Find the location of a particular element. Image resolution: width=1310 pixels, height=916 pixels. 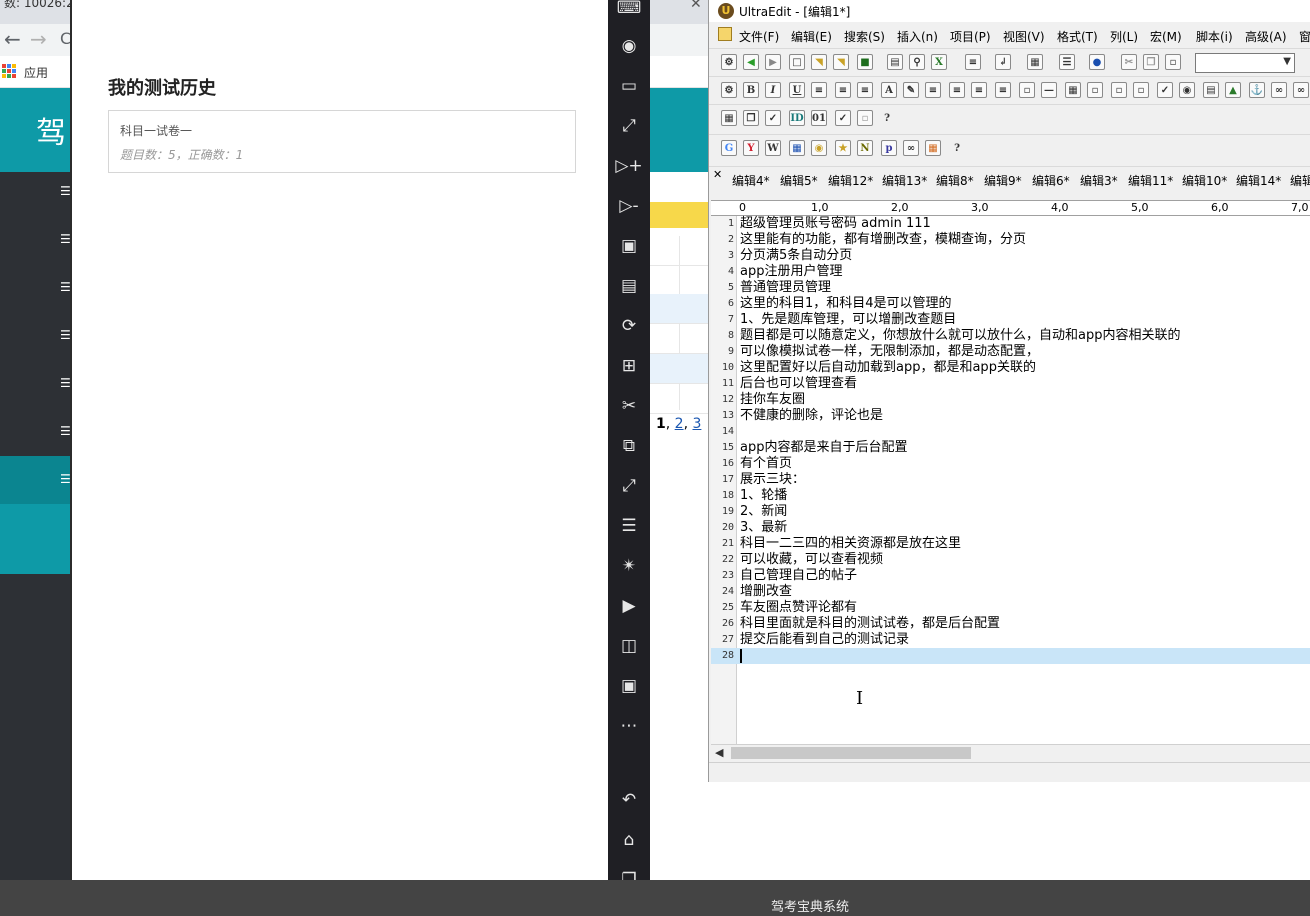

menu-window: 窗 is located at coordinates (1304, 36).